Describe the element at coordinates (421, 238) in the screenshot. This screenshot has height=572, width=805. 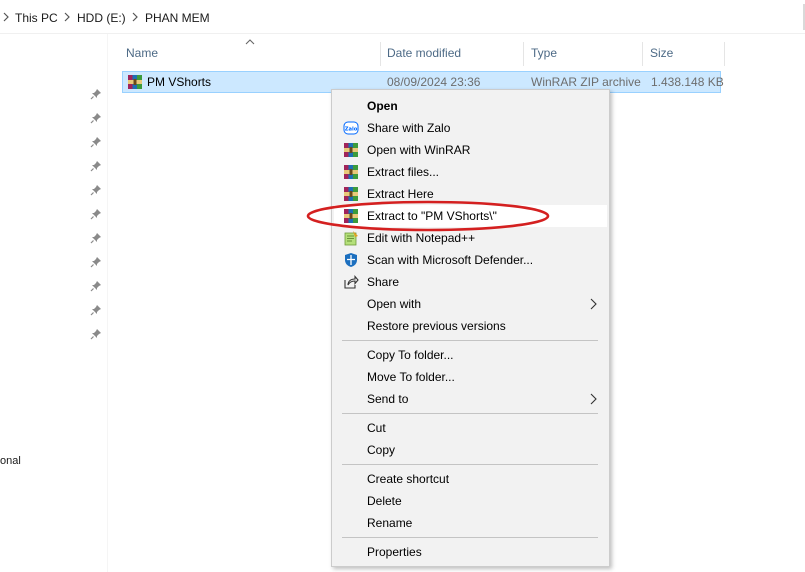
I see `menu-item-label: Edit with Notepad++` at that location.